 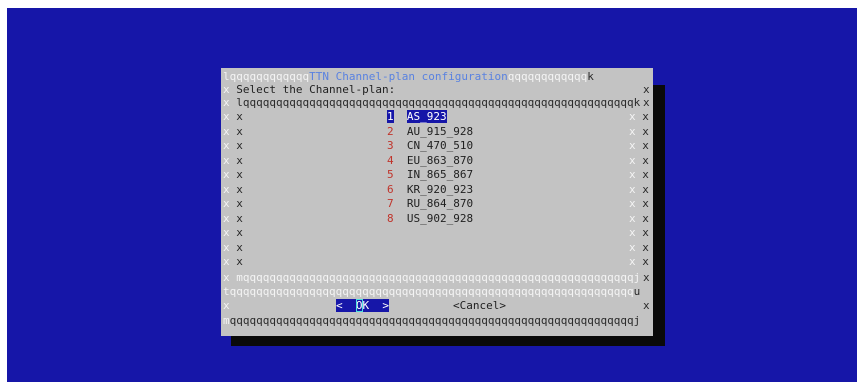 I want to click on menu-item-label: EU_863_870, so click(x=440, y=160).